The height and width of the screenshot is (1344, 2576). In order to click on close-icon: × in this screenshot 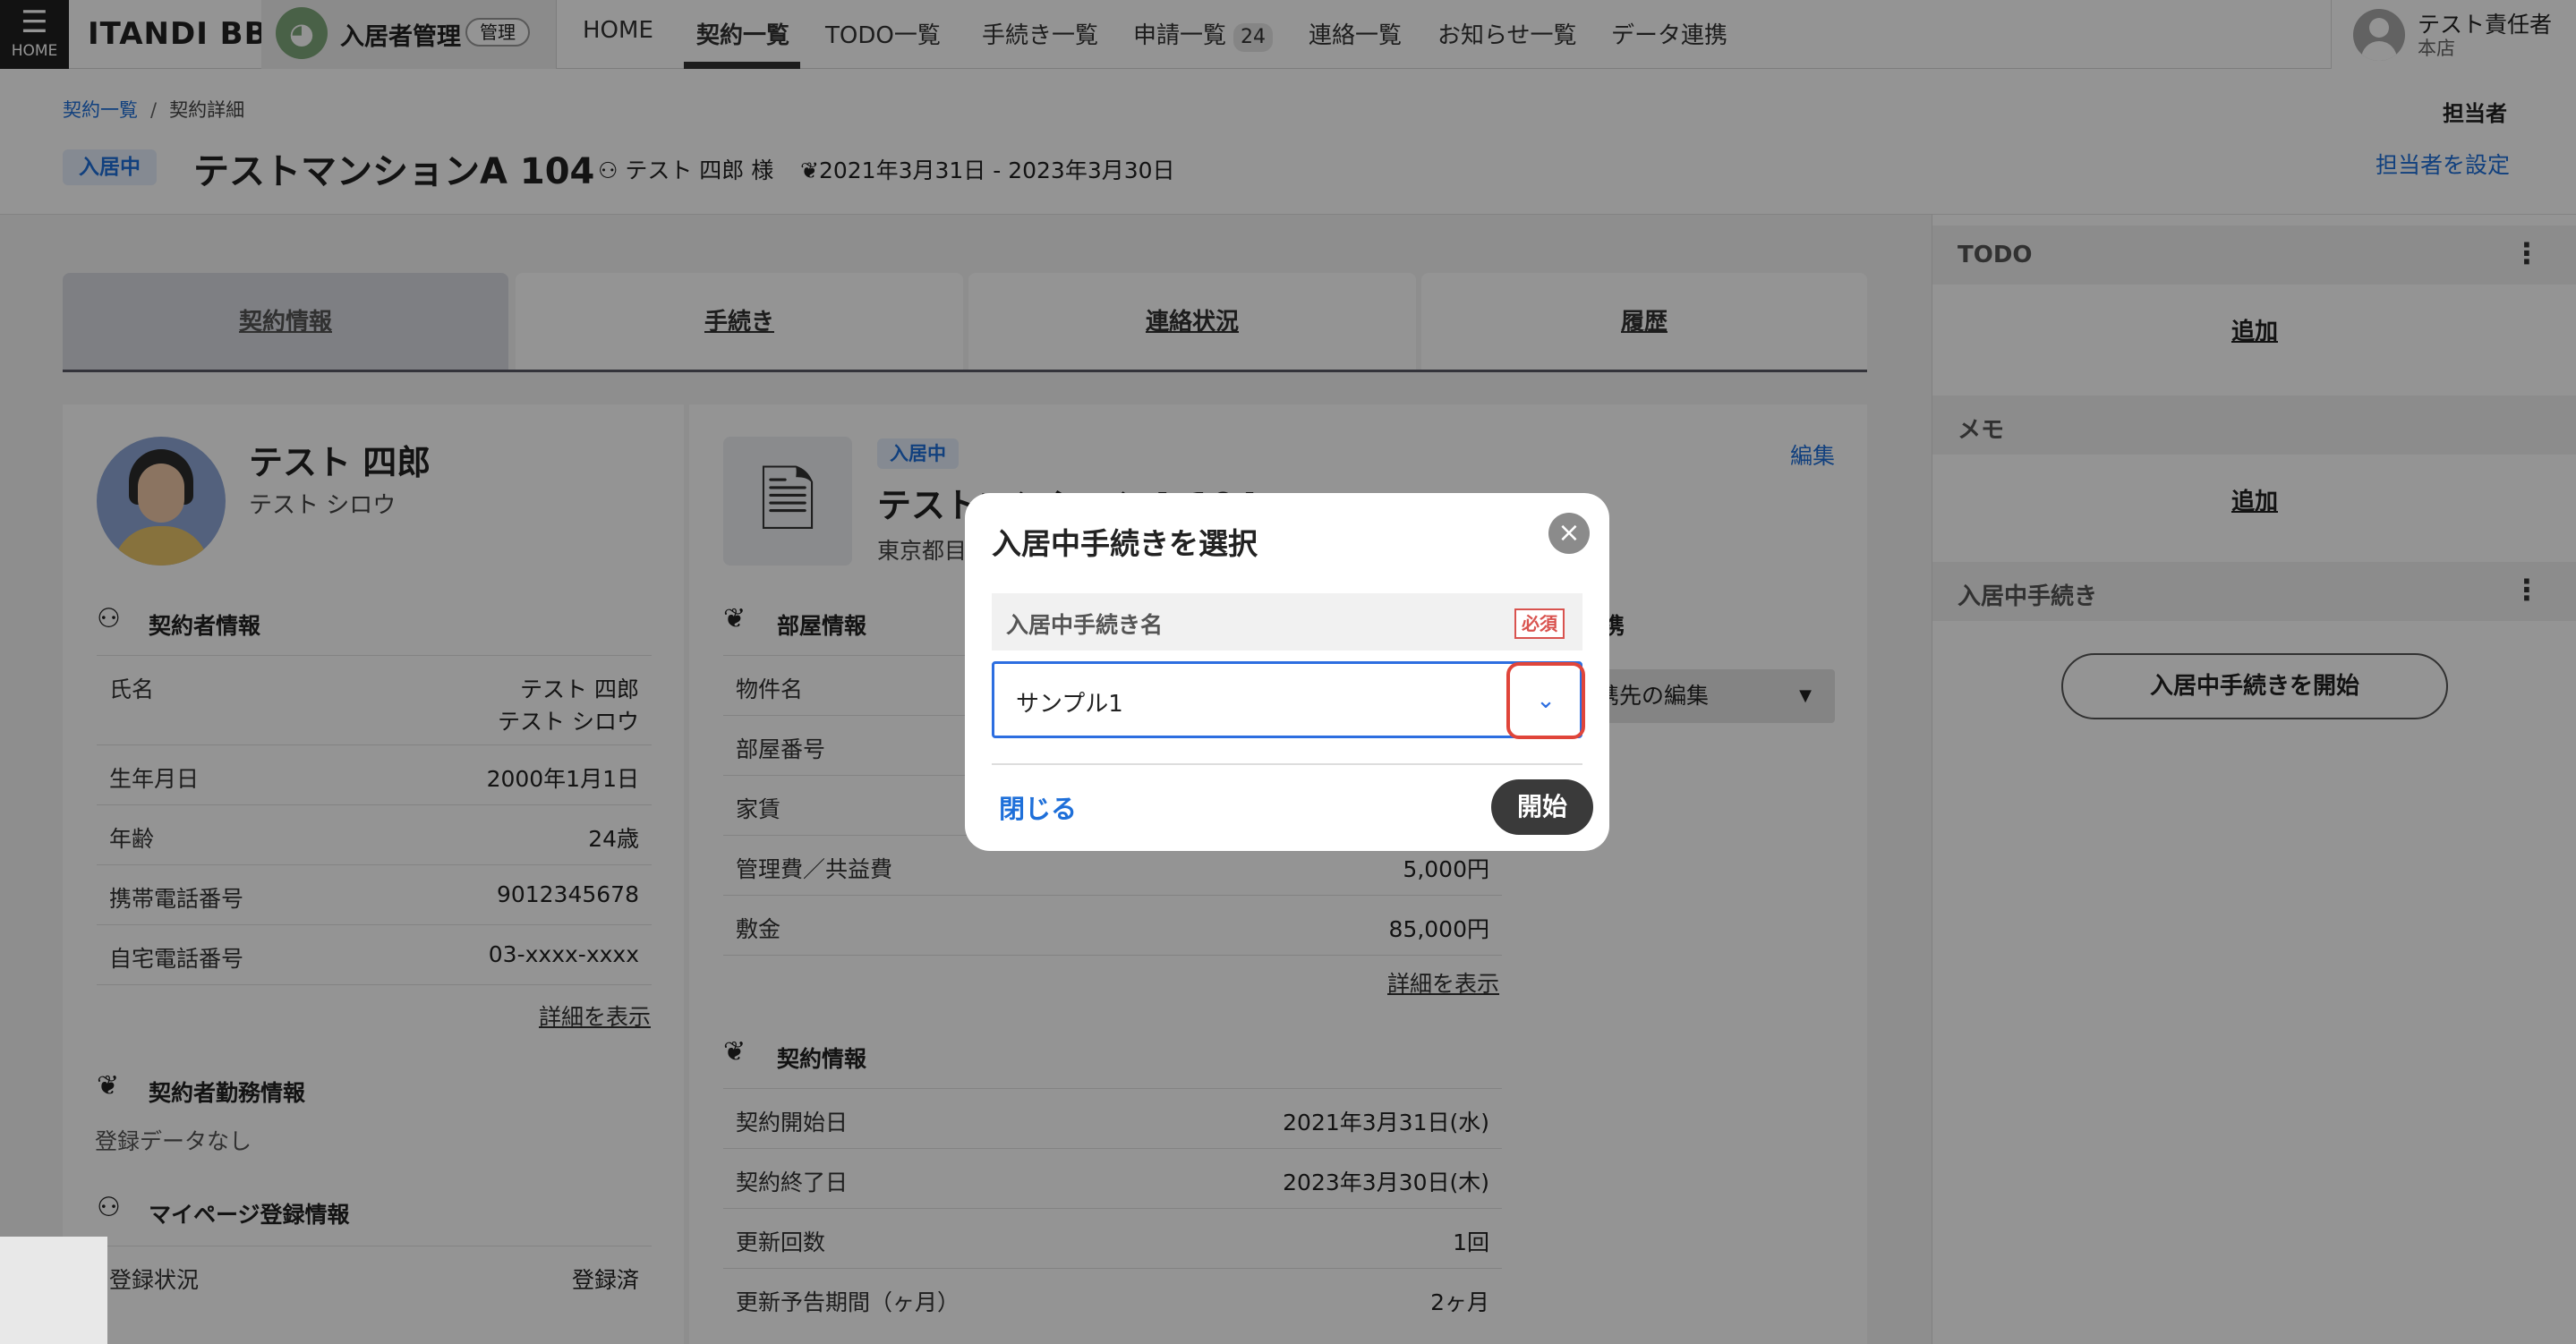, I will do `click(1569, 533)`.